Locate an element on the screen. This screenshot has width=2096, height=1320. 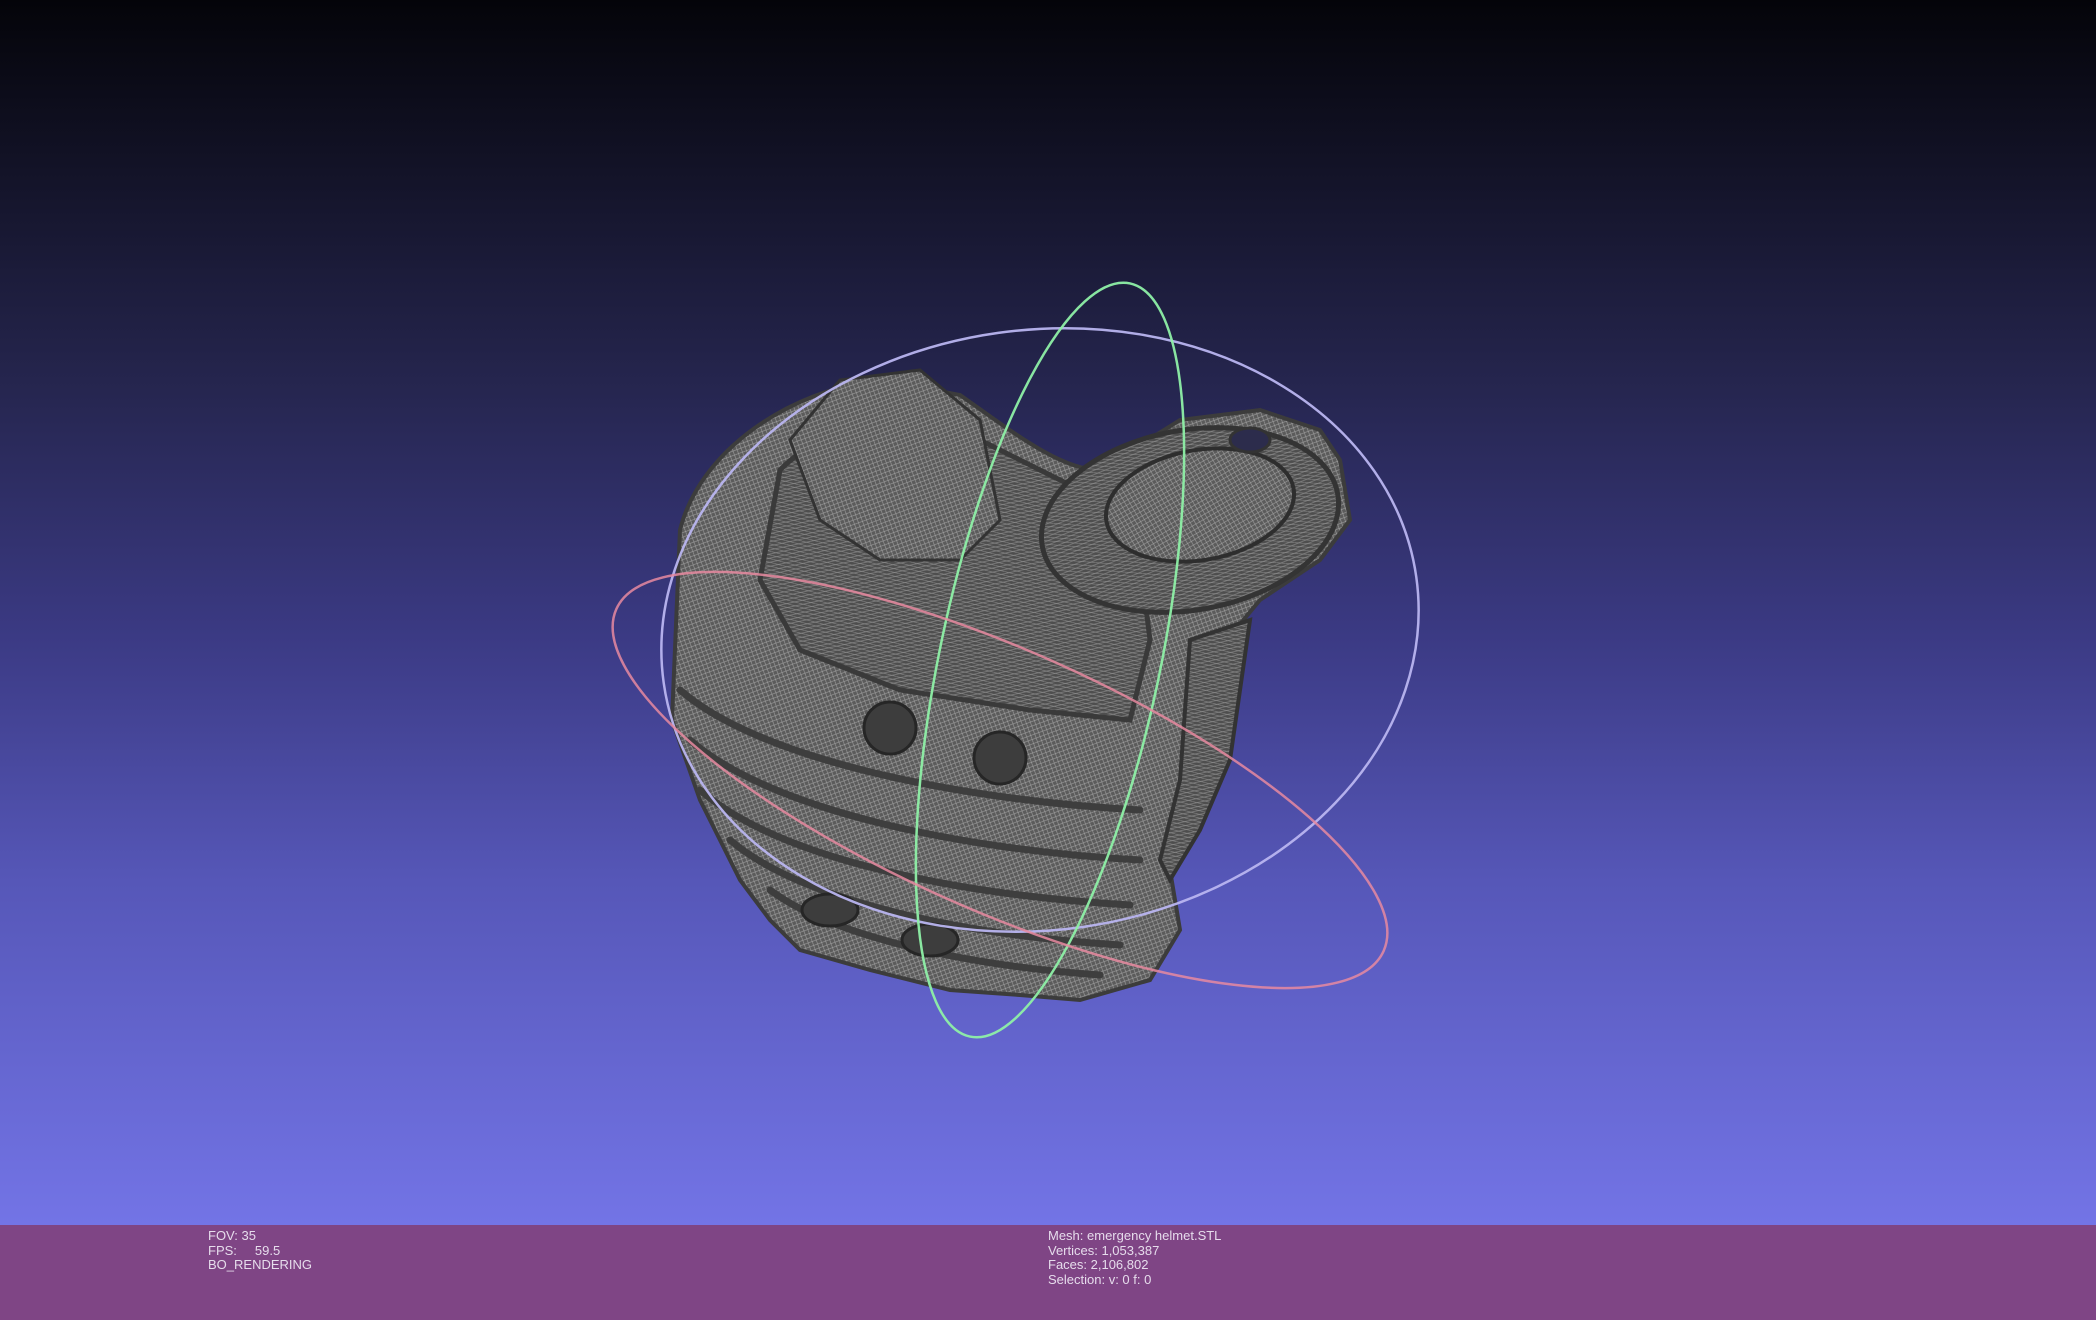
fps-label: FPS: is located at coordinates (222, 1250).